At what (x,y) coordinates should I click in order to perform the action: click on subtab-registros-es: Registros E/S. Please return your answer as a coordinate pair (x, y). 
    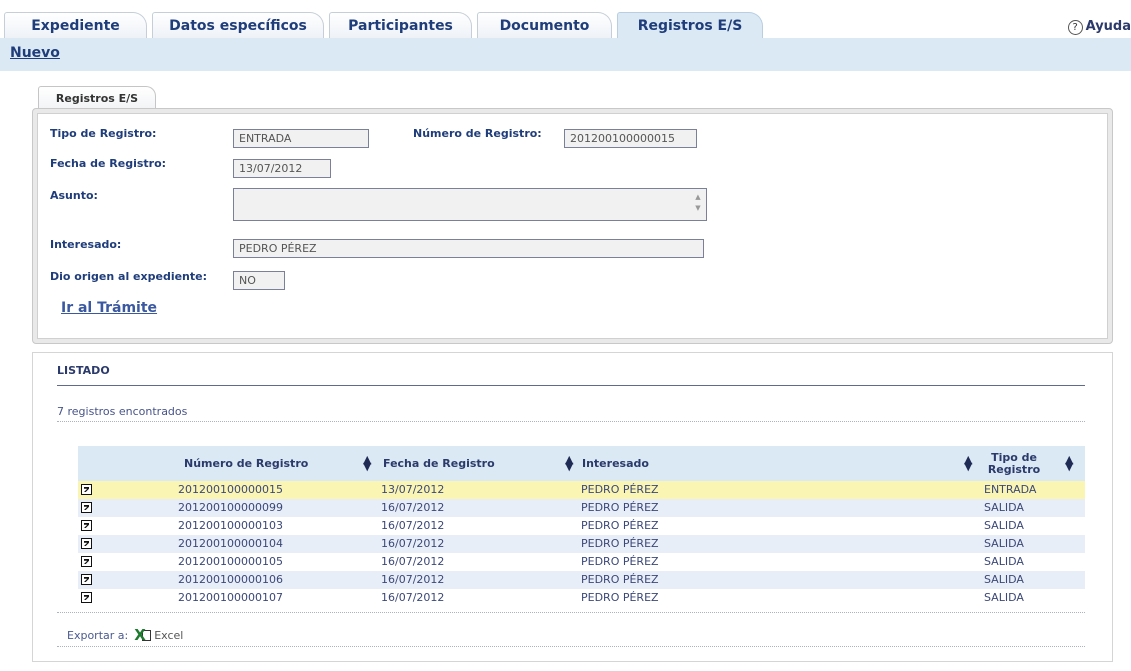
    Looking at the image, I should click on (97, 98).